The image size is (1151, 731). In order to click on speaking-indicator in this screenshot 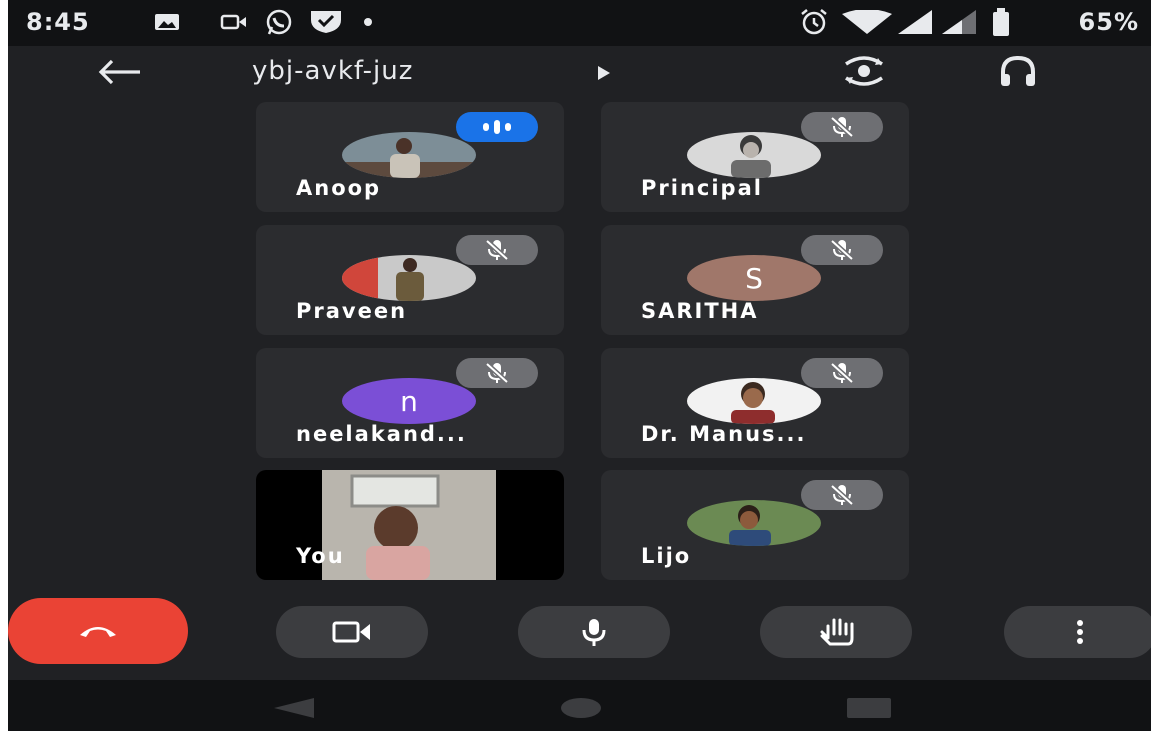, I will do `click(497, 127)`.